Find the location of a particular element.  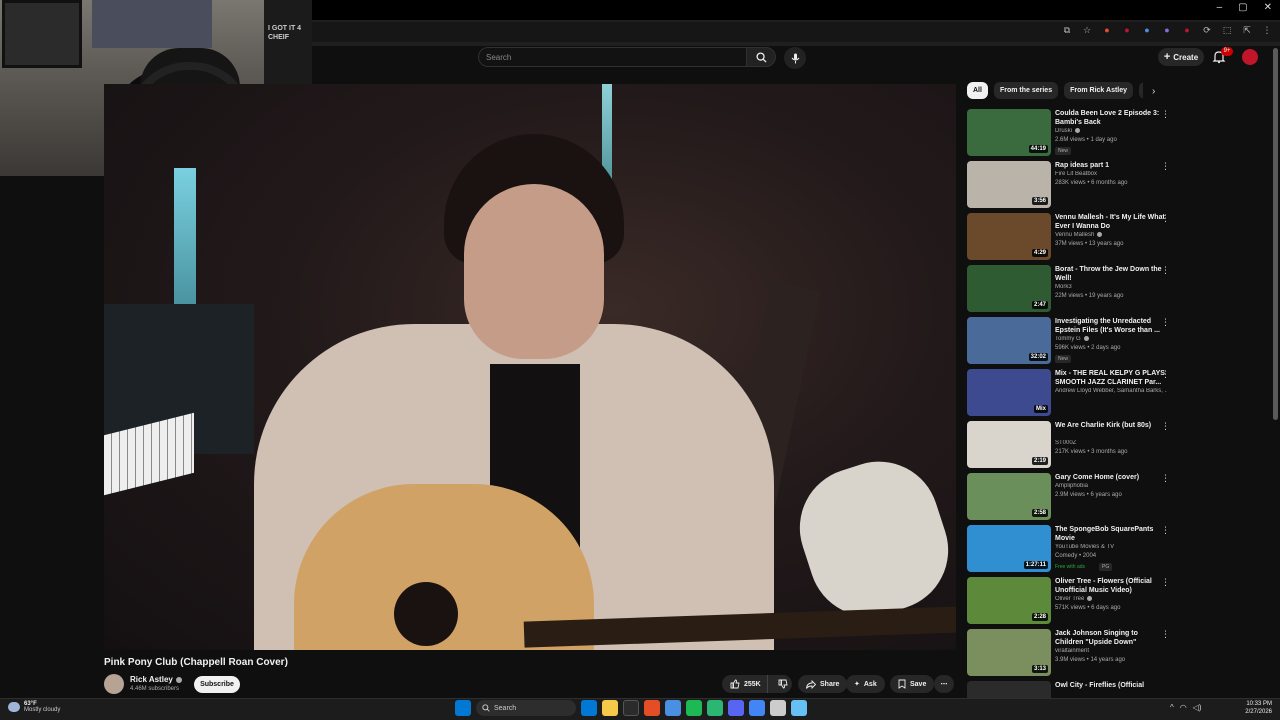

share-button: Share is located at coordinates (823, 684).